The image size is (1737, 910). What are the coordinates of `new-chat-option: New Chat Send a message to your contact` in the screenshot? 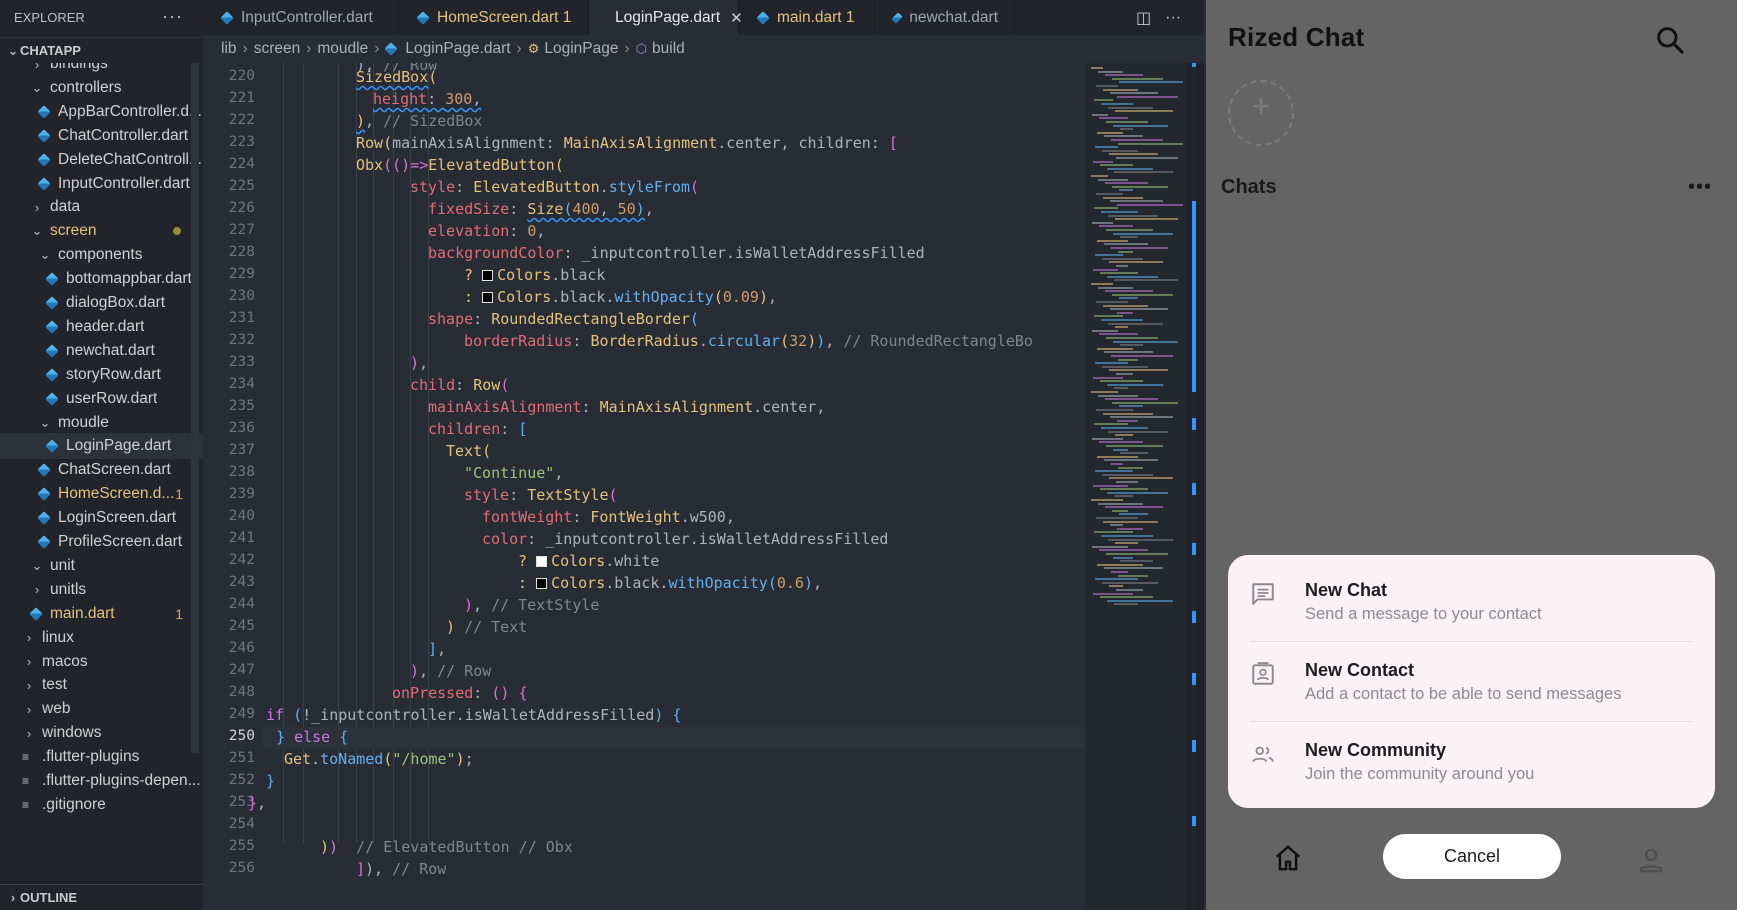 It's located at (1471, 595).